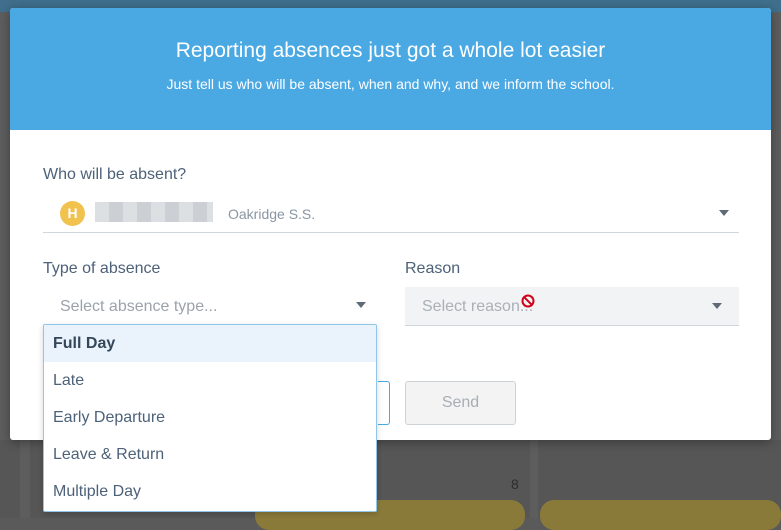  What do you see at coordinates (460, 403) in the screenshot?
I see `send-button: Send` at bounding box center [460, 403].